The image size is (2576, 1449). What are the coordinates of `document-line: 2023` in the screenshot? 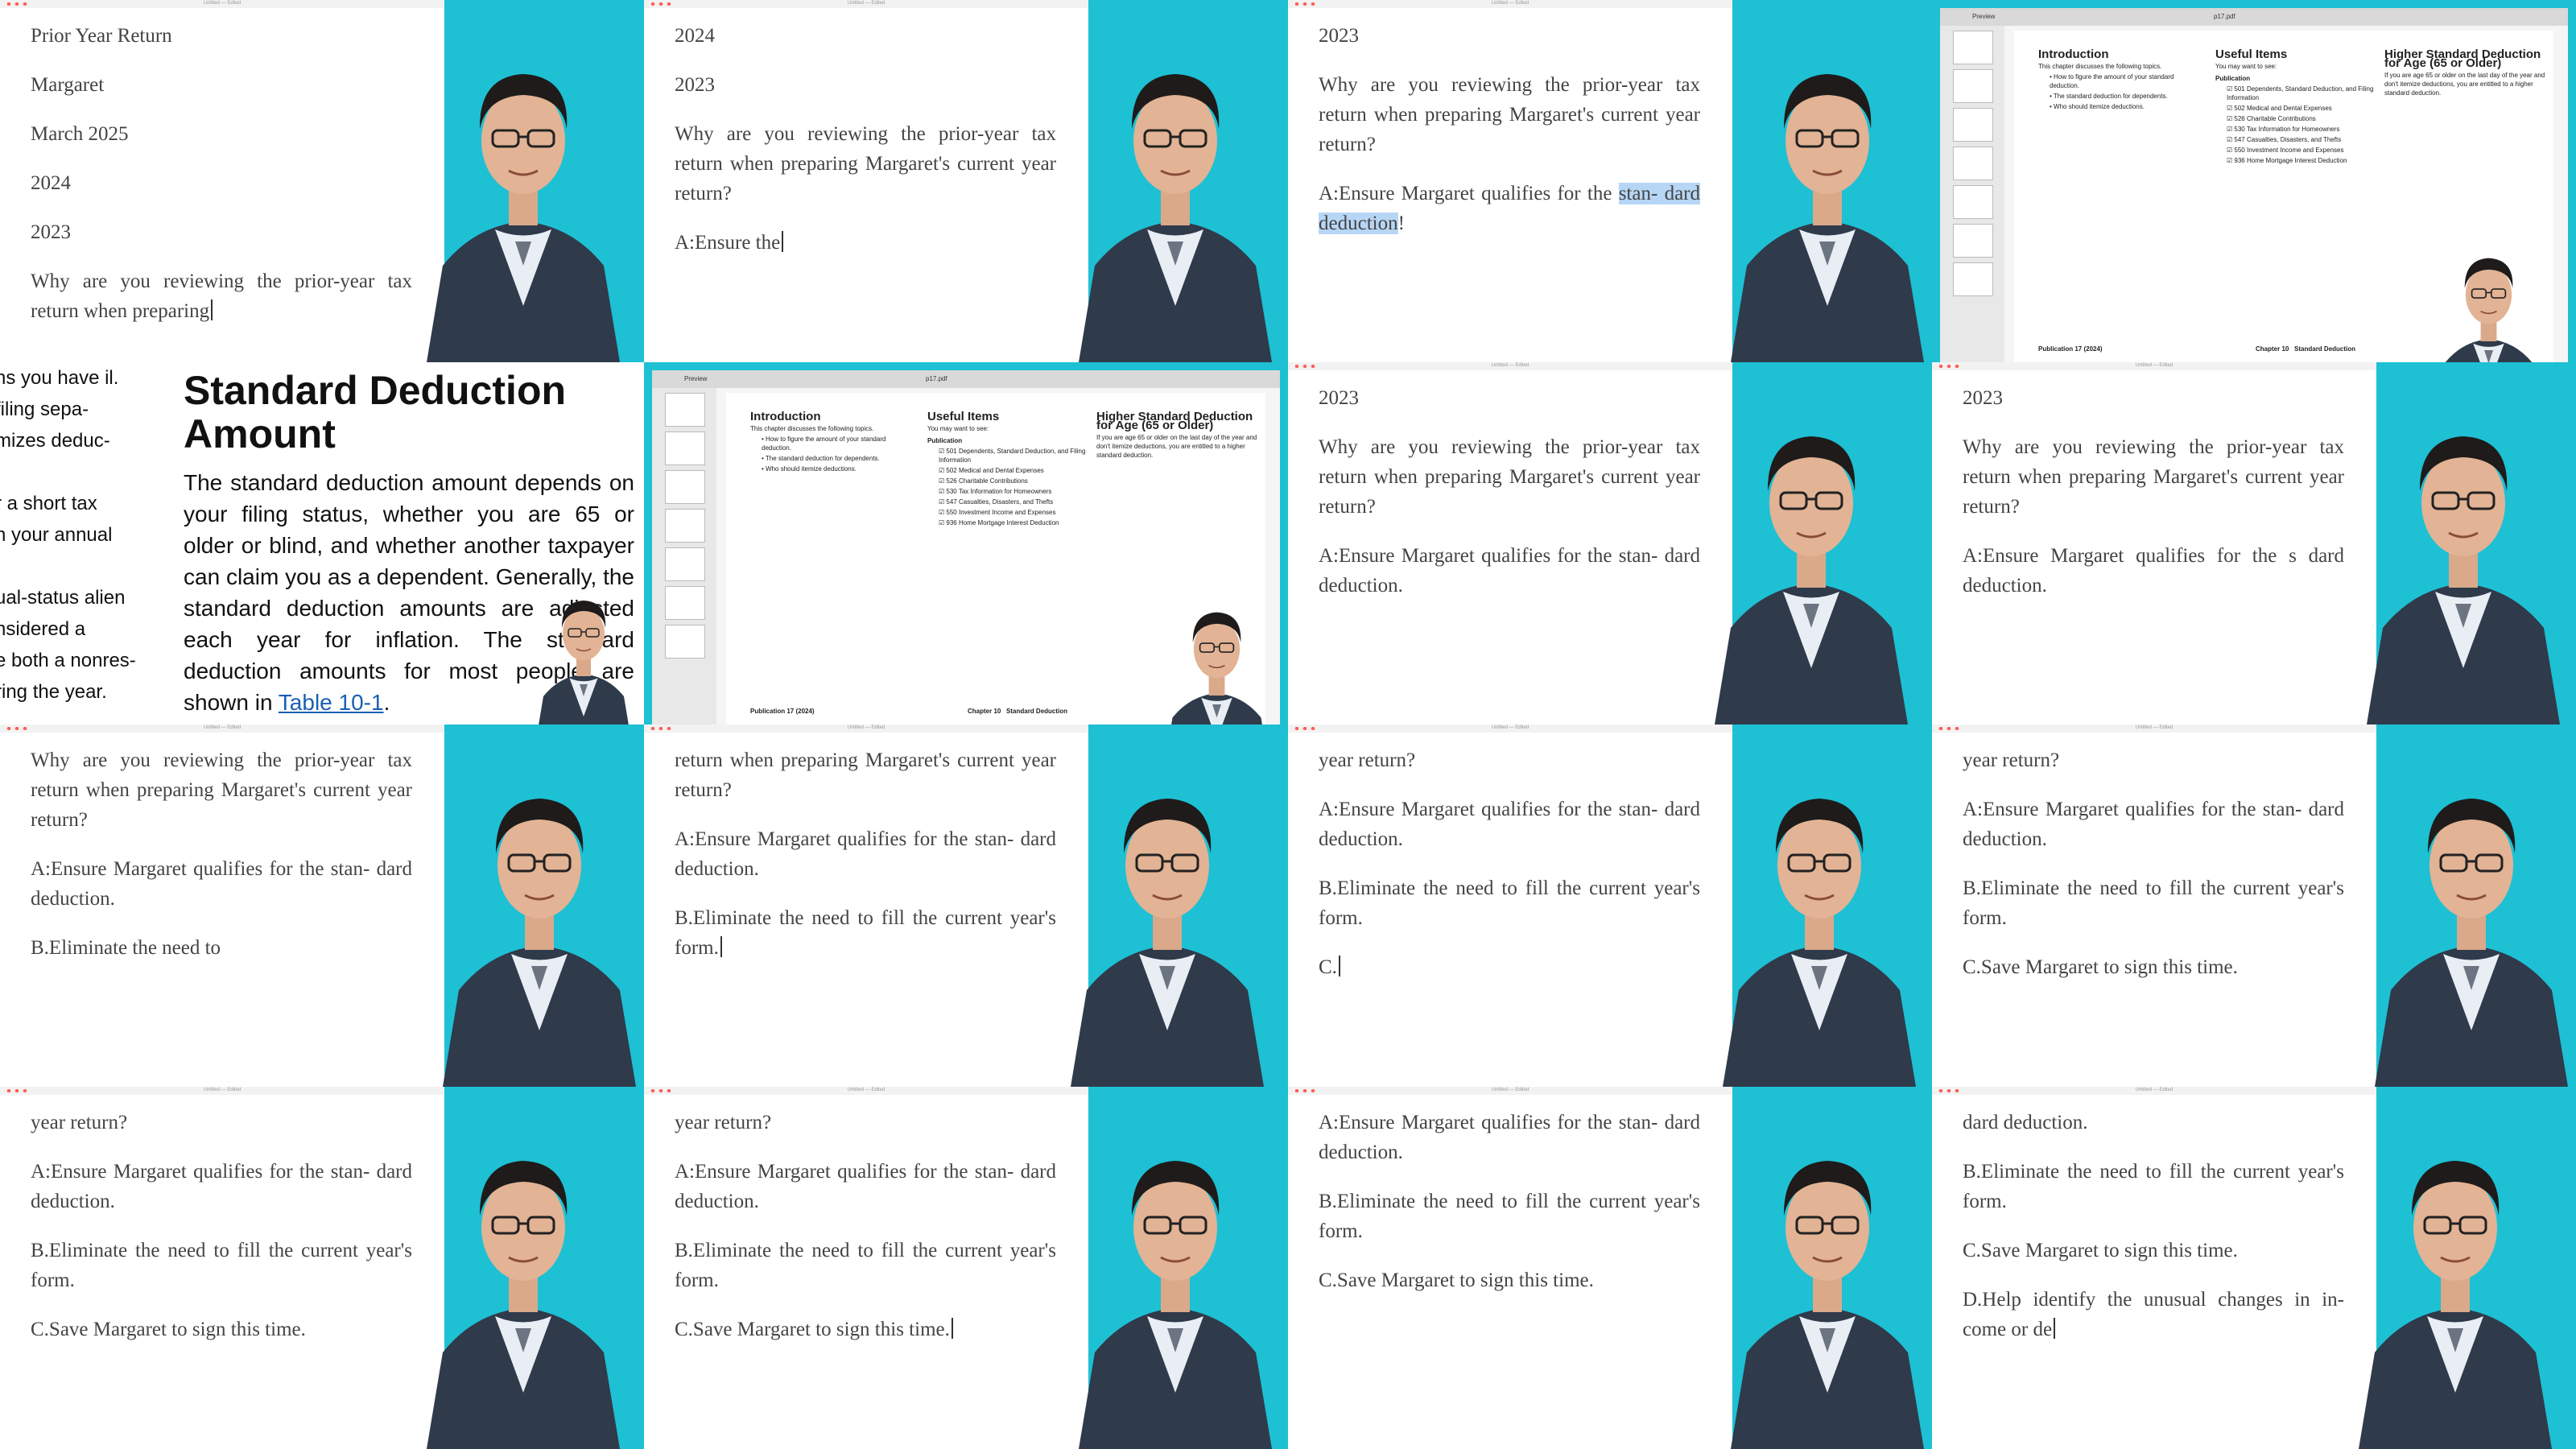 It's located at (695, 85).